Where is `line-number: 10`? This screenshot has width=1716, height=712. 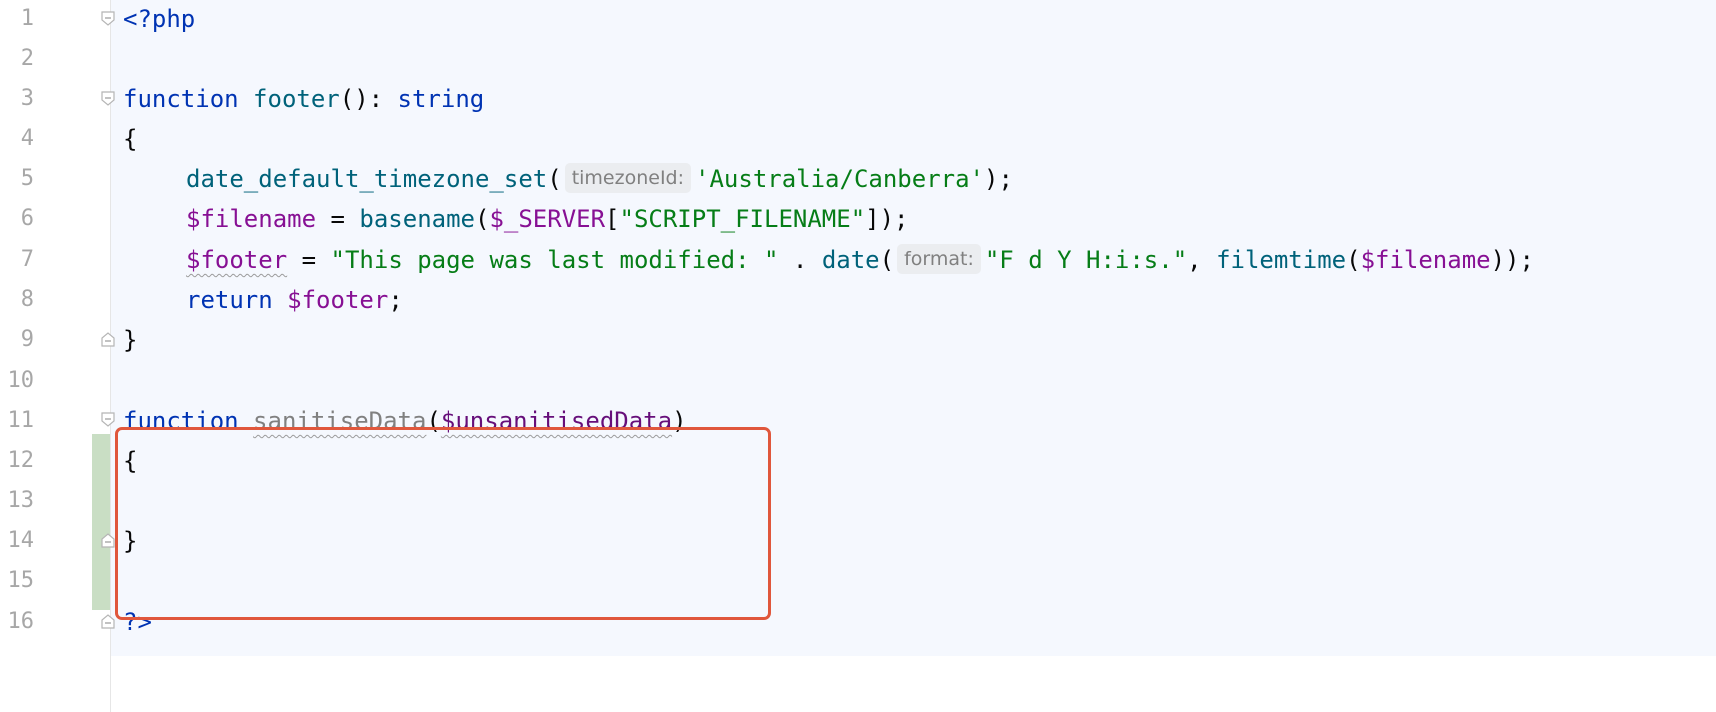 line-number: 10 is located at coordinates (21, 380).